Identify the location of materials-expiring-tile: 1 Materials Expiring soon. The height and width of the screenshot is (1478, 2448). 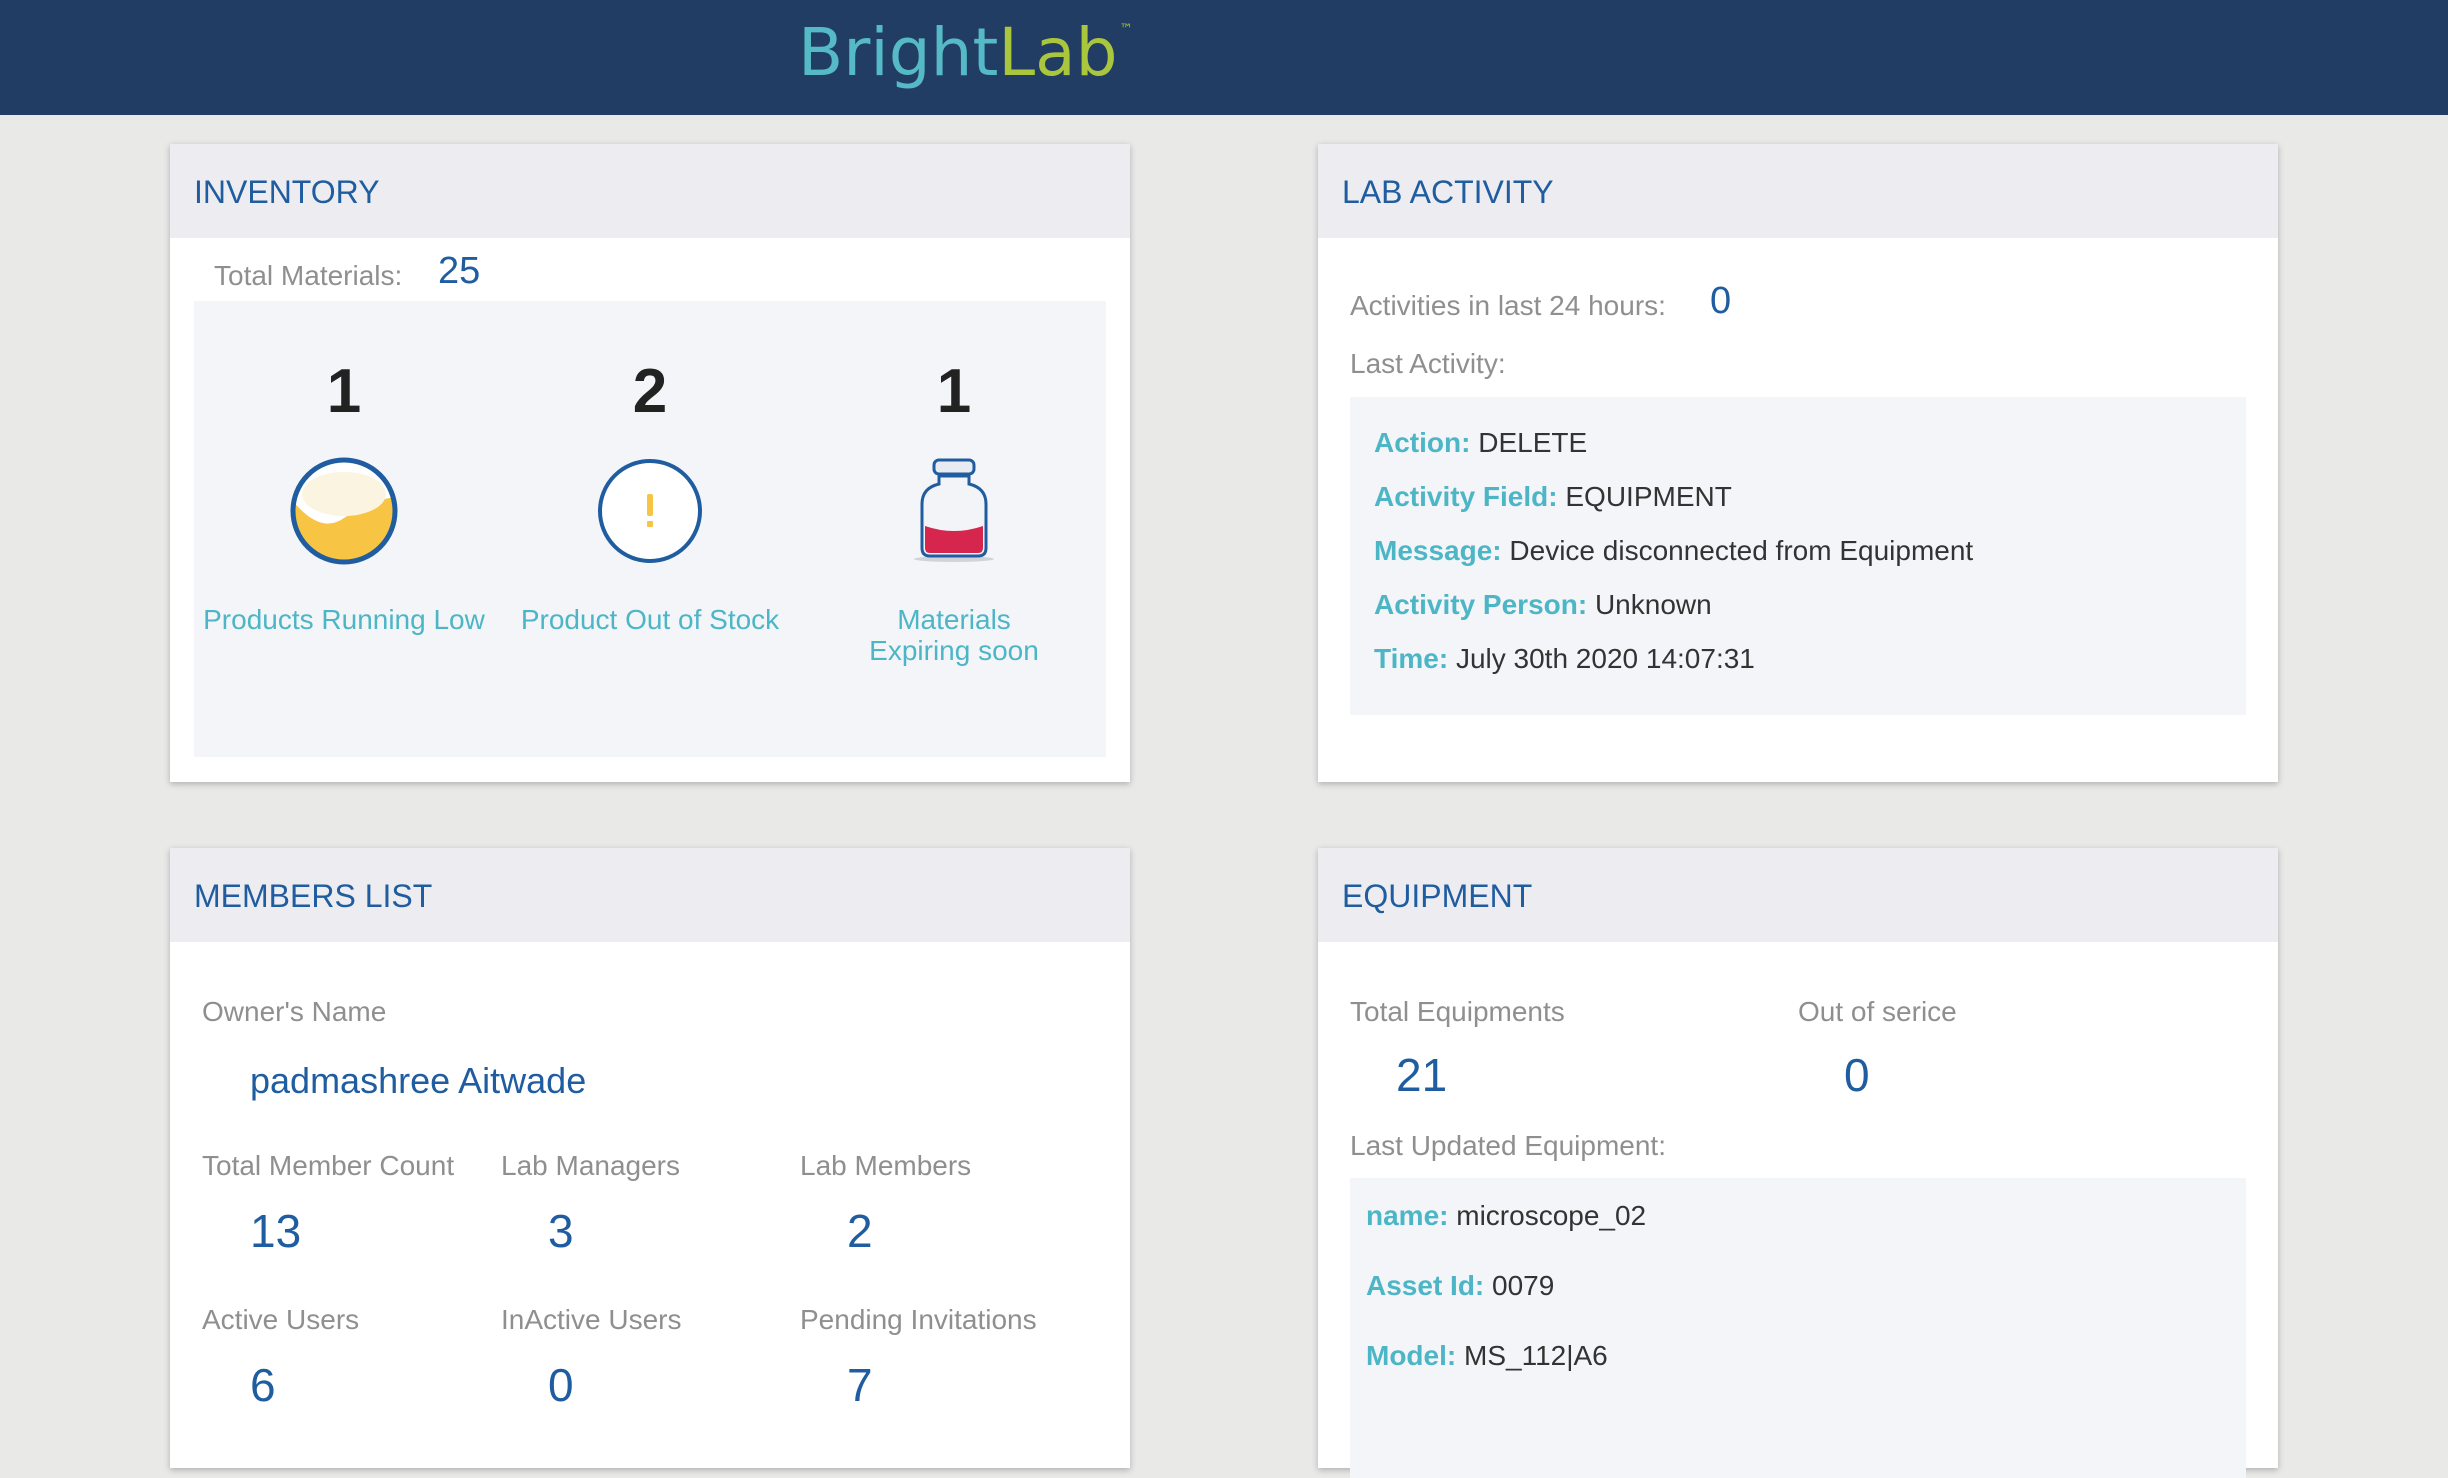
(954, 529).